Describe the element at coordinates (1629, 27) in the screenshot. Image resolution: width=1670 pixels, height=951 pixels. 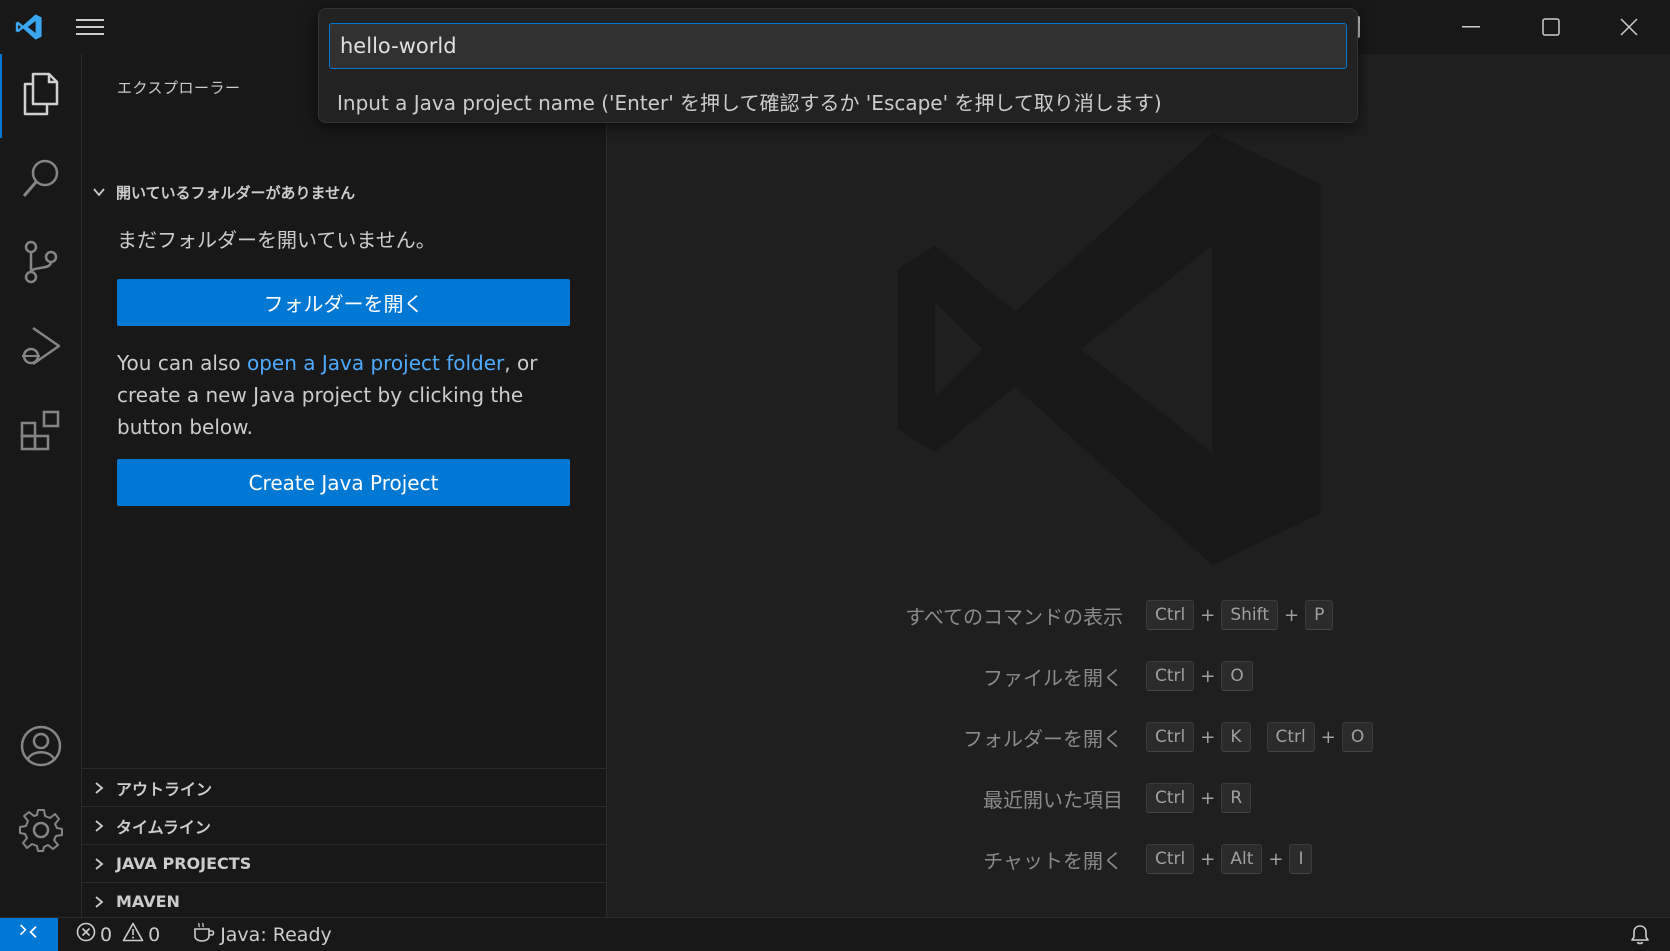
I see `close-button` at that location.